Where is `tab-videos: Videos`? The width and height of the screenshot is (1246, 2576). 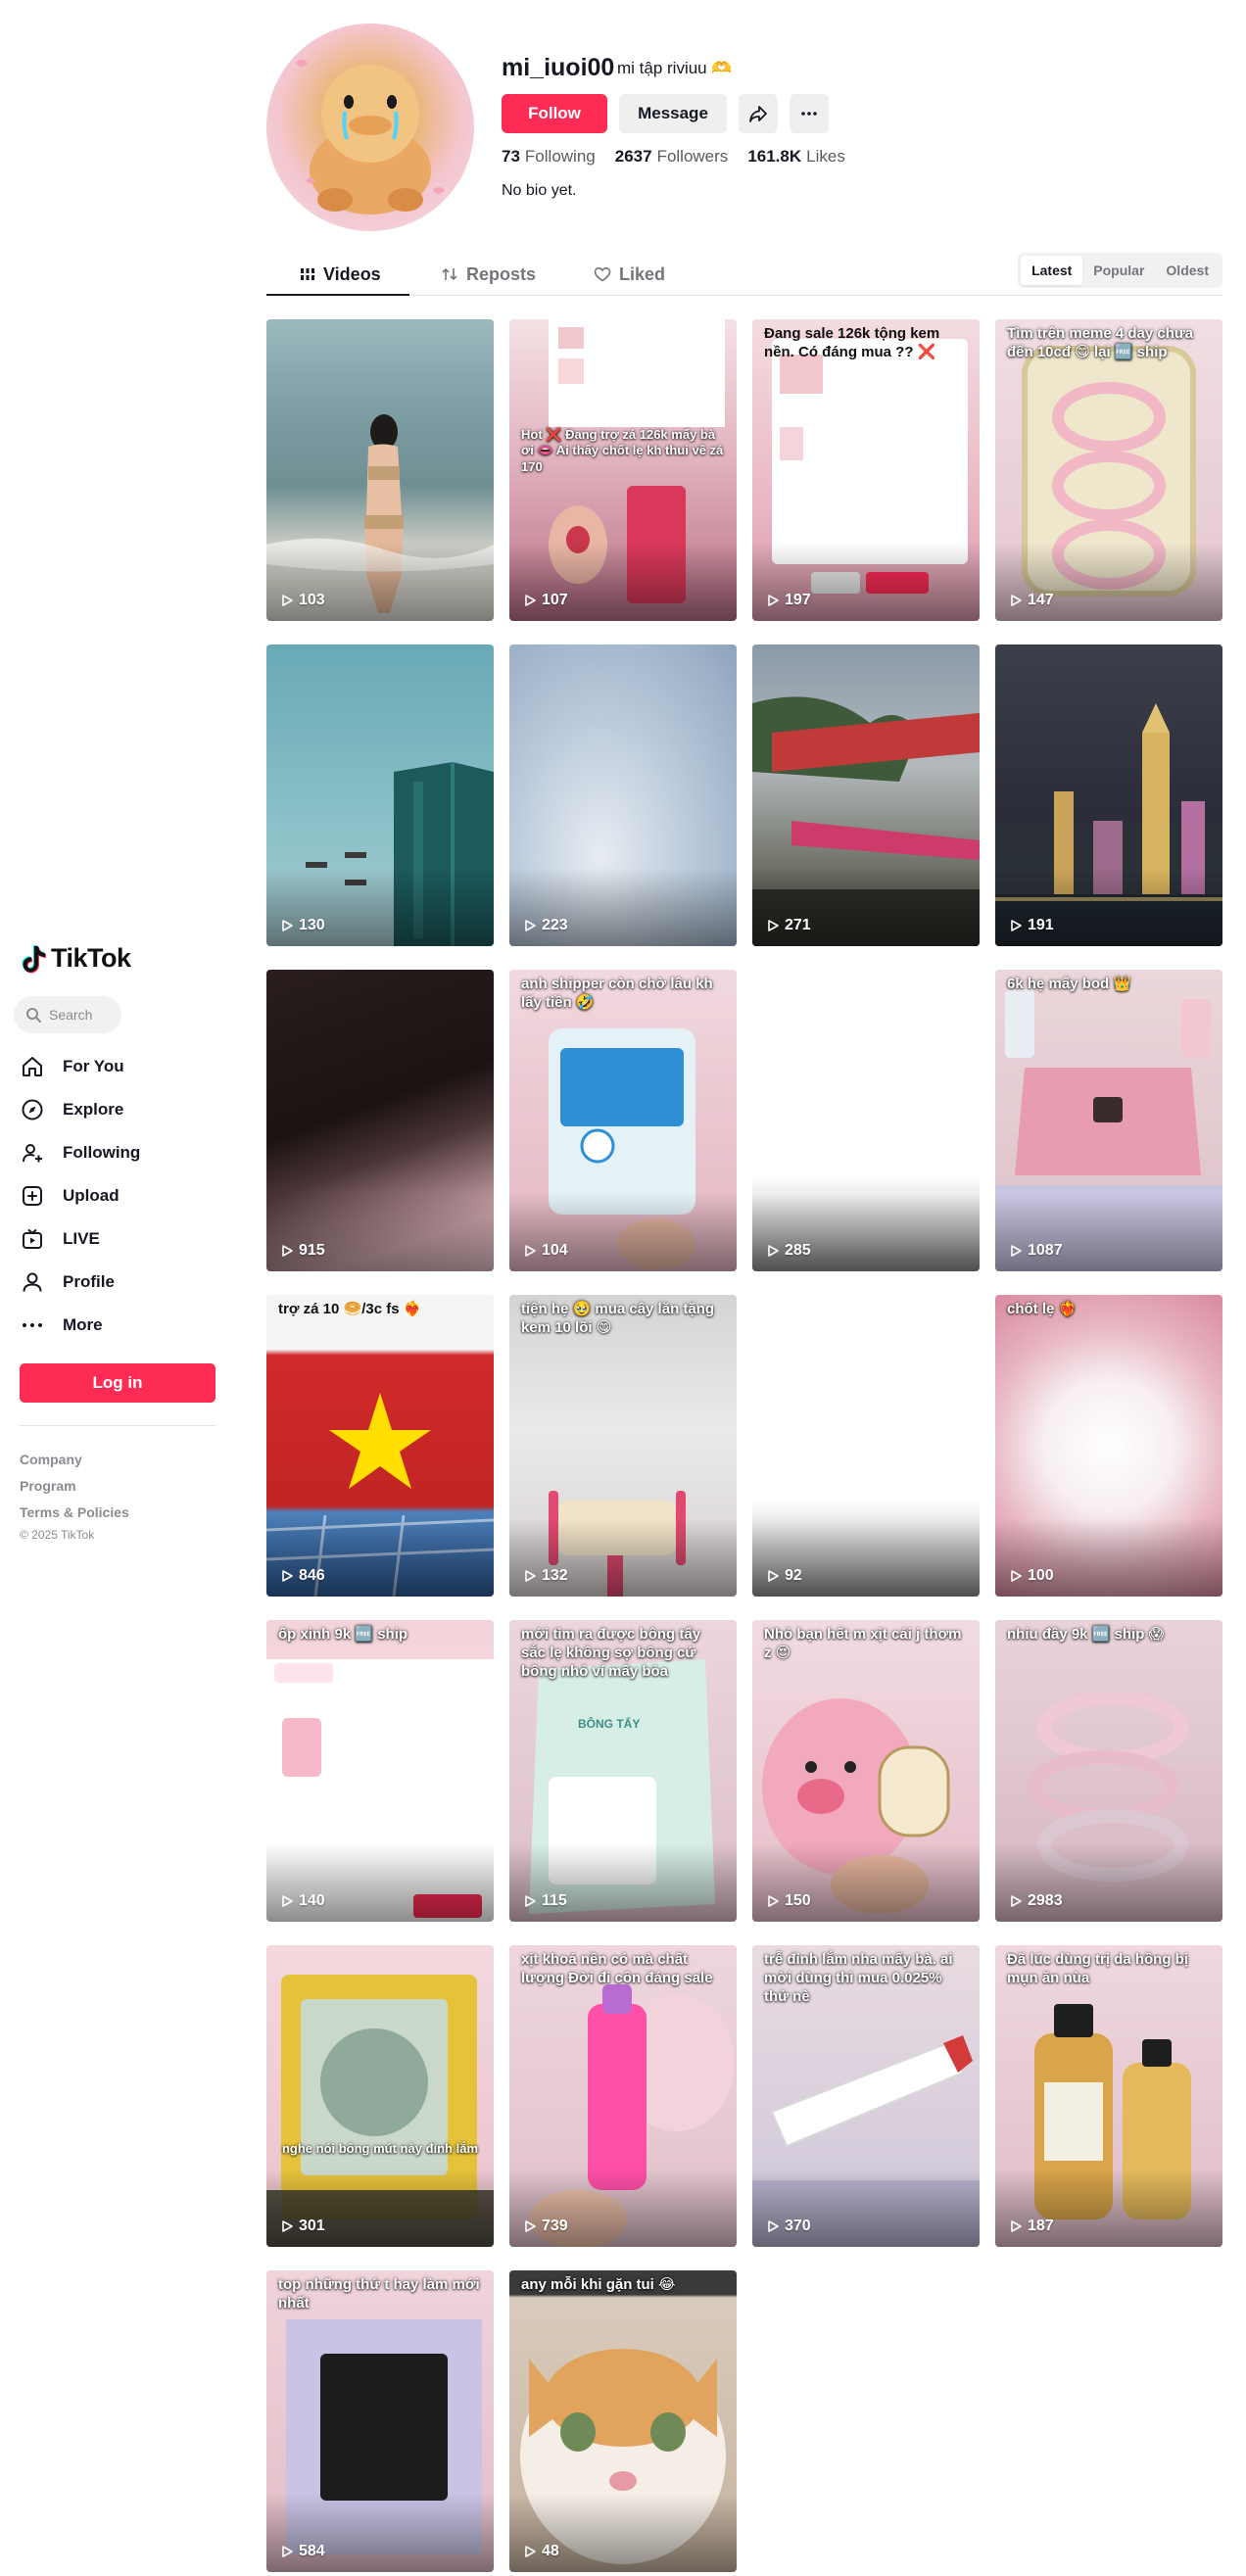
tab-videos: Videos is located at coordinates (340, 274).